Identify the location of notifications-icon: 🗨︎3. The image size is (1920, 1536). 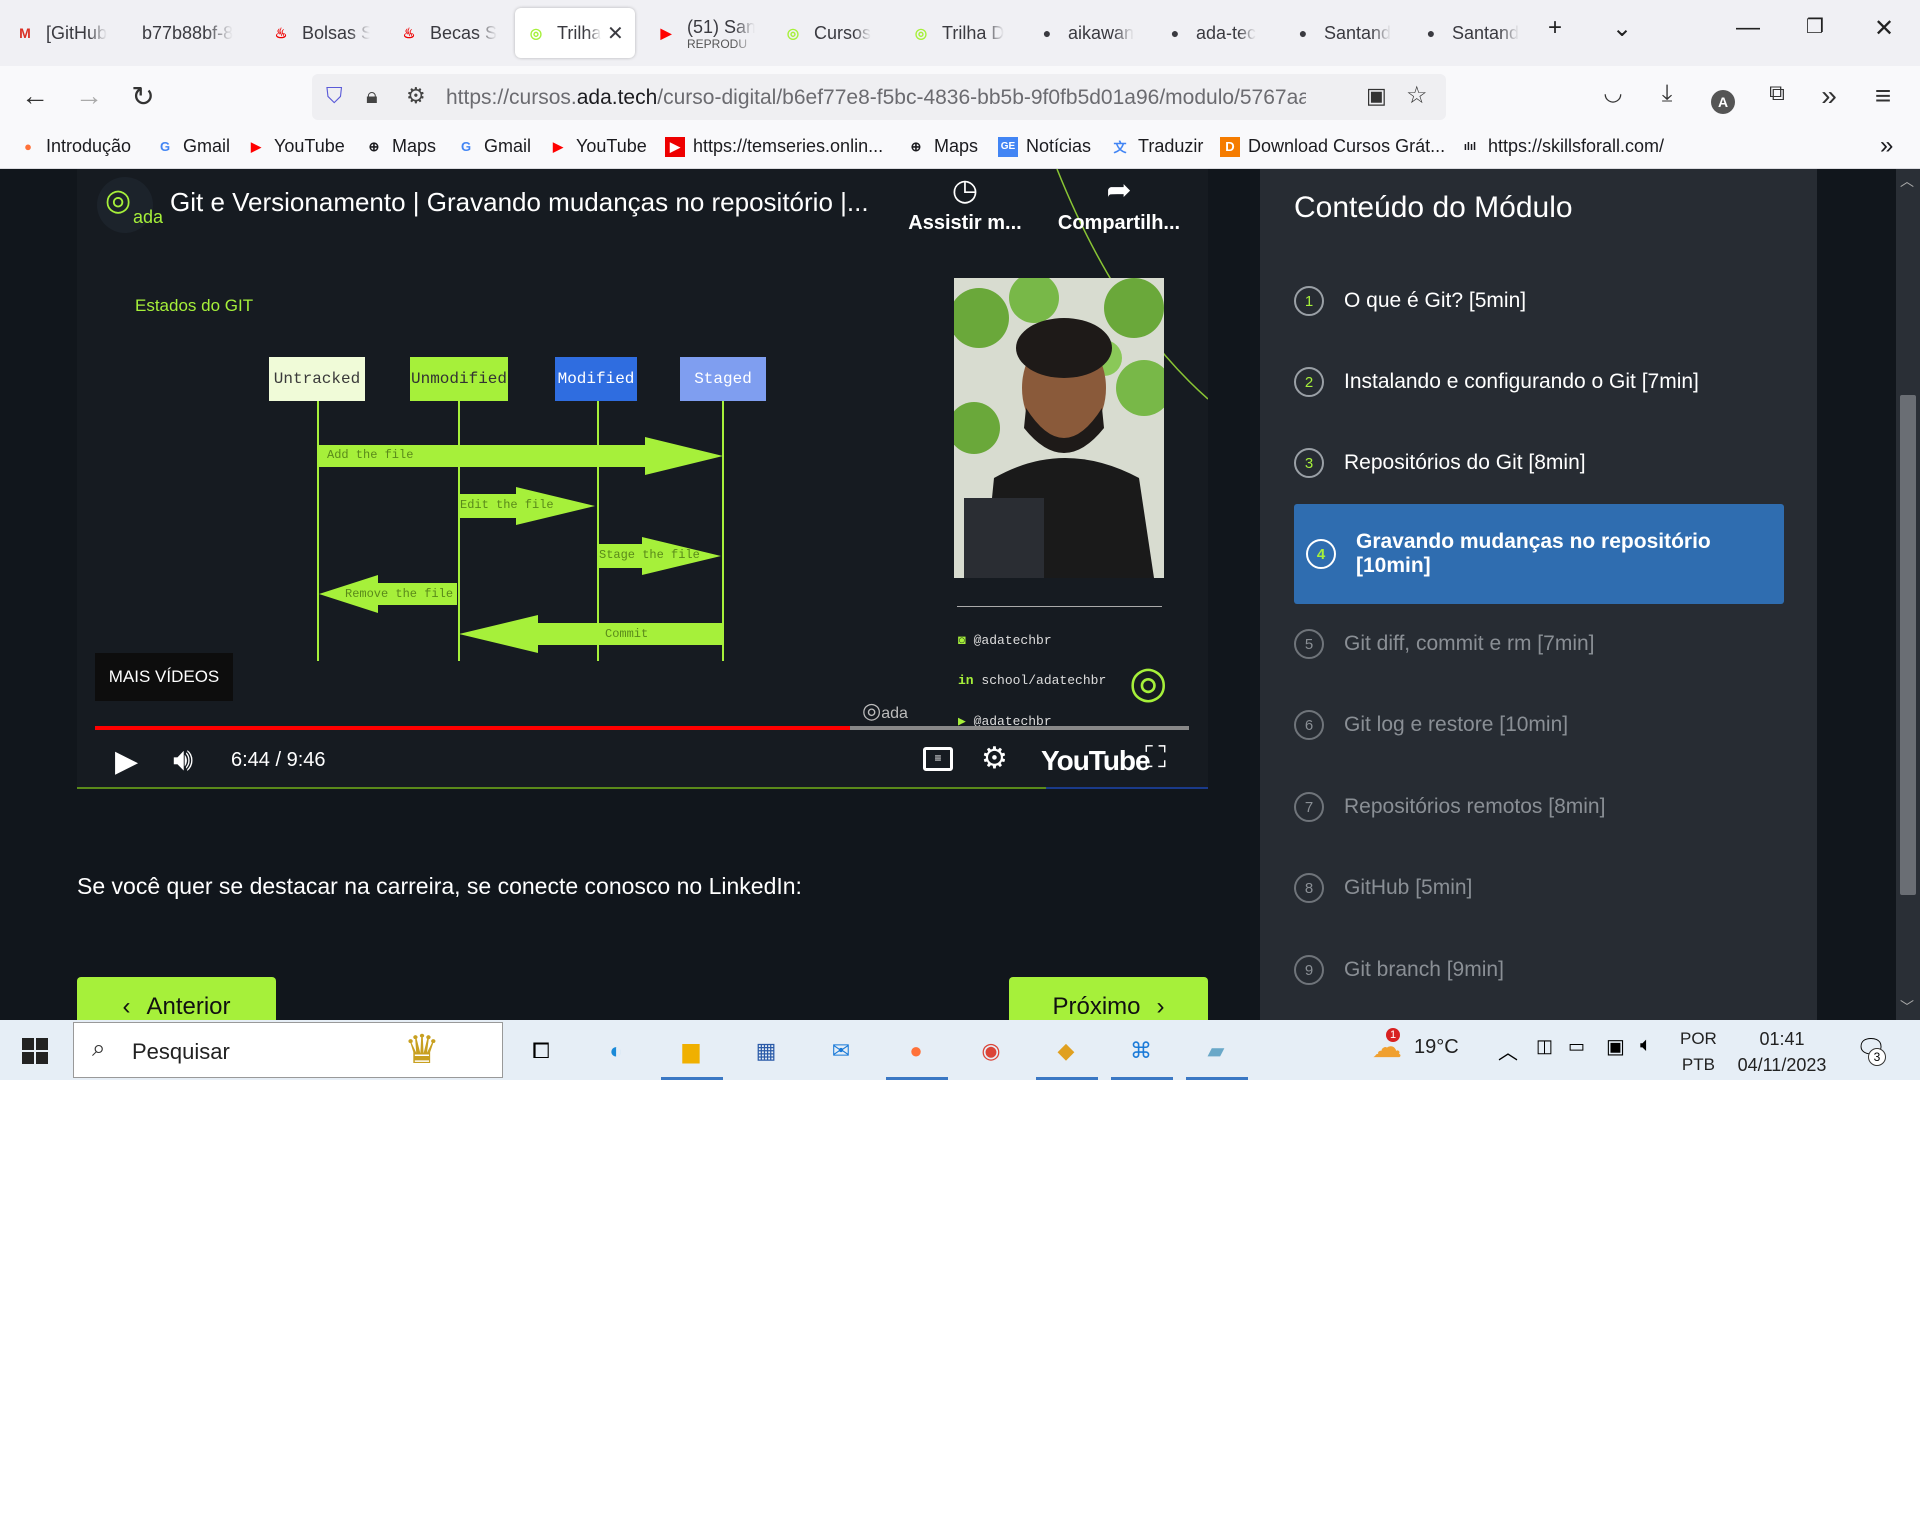
(1871, 1050).